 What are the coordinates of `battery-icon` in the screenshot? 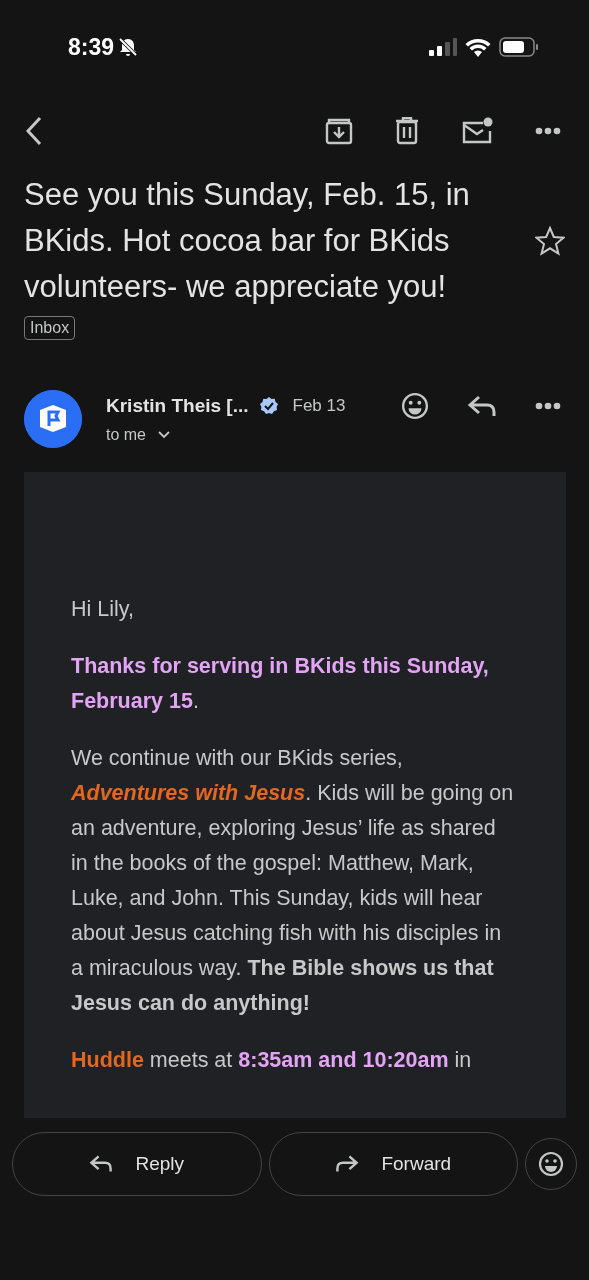 It's located at (519, 47).